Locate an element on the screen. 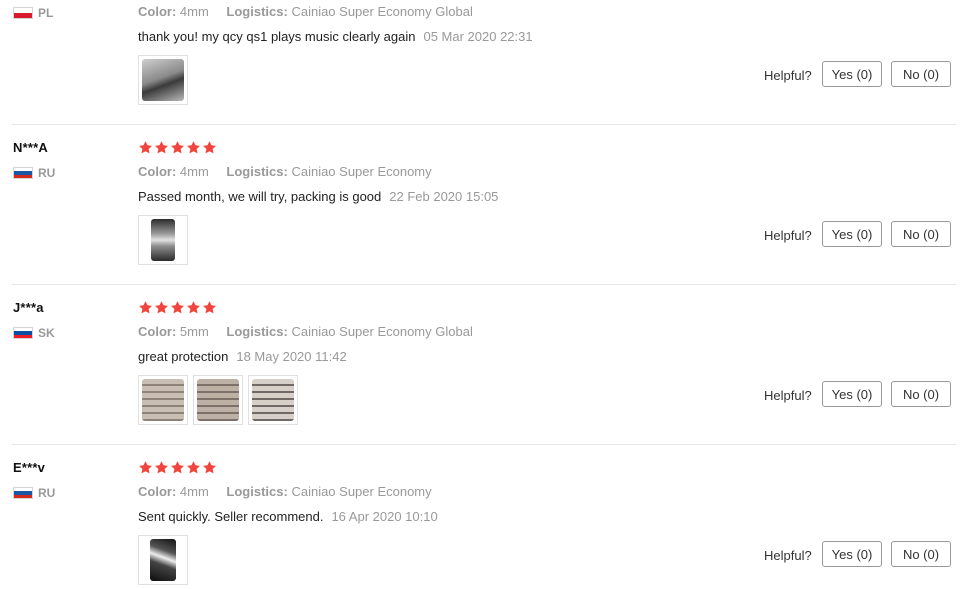 The height and width of the screenshot is (589, 970). country-code: SK is located at coordinates (46, 333).